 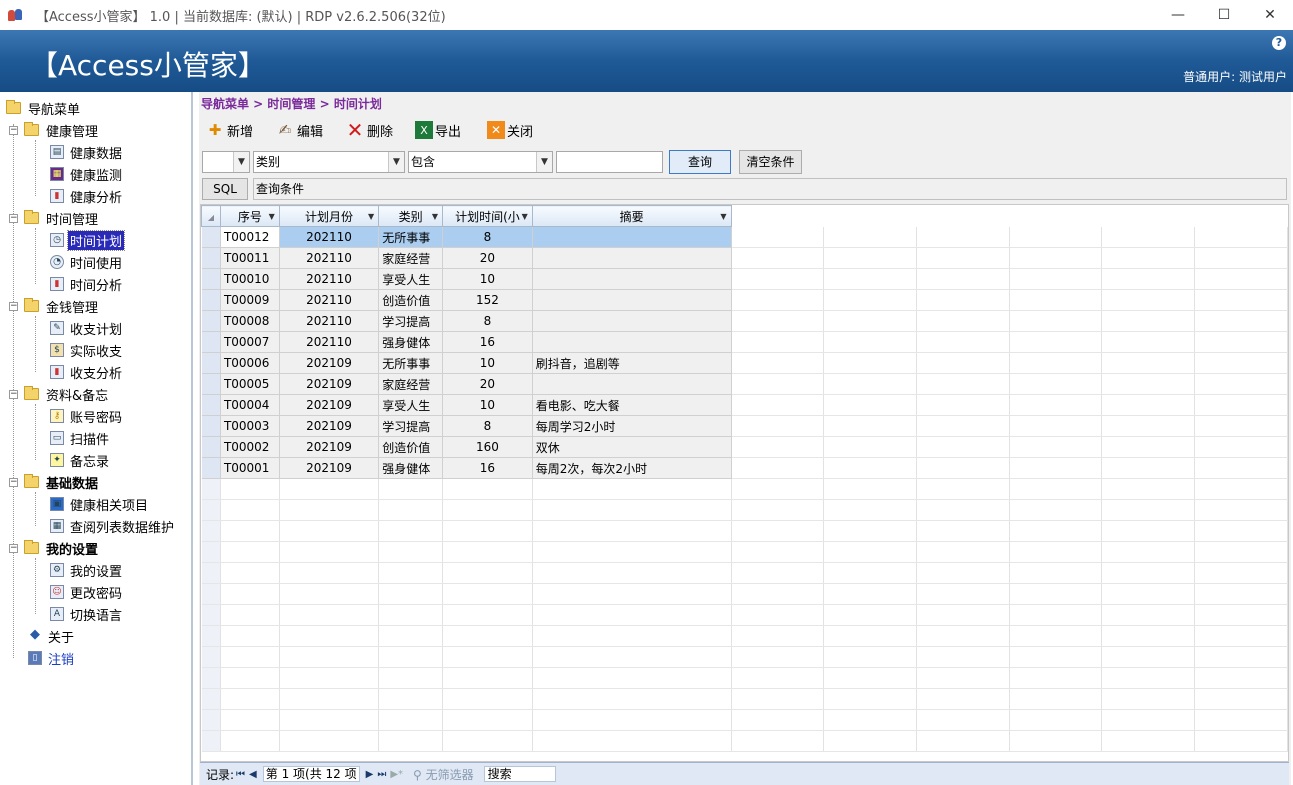 What do you see at coordinates (1178, 15) in the screenshot?
I see `minimize-button: —` at bounding box center [1178, 15].